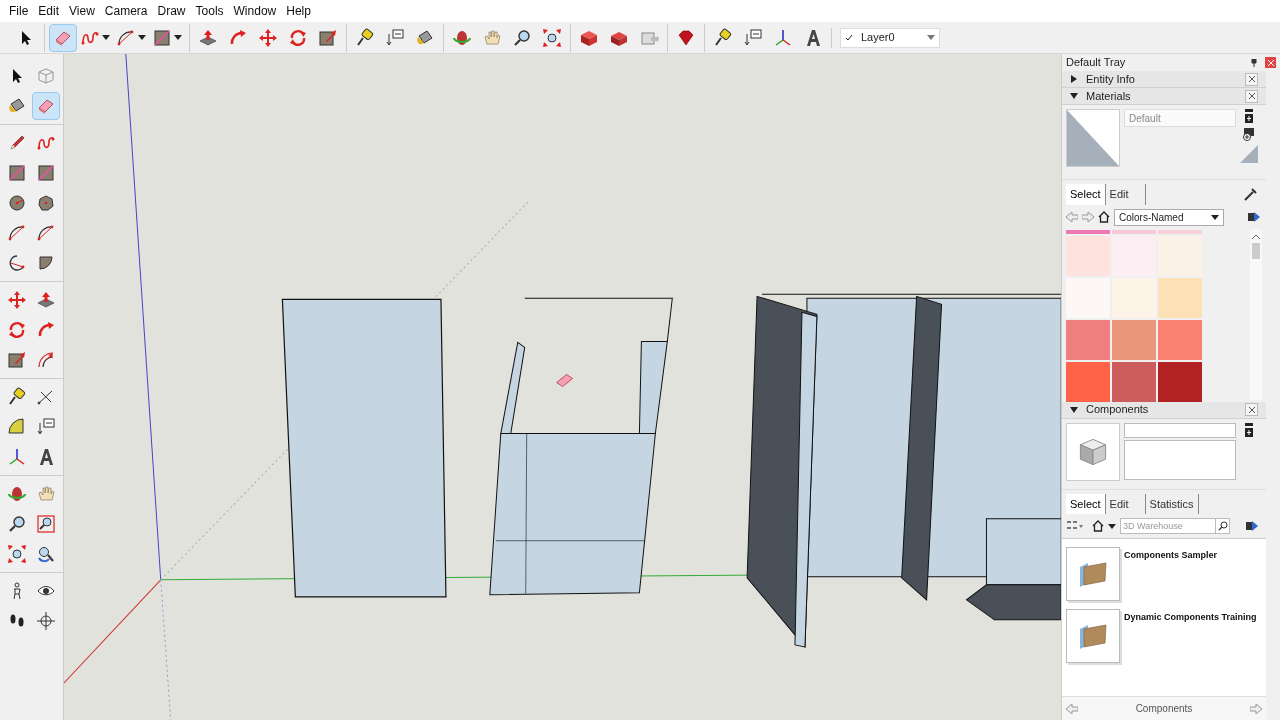 Image resolution: width=1280 pixels, height=720 pixels. Describe the element at coordinates (1256, 236) in the screenshot. I see `scroll-up-icon` at that location.